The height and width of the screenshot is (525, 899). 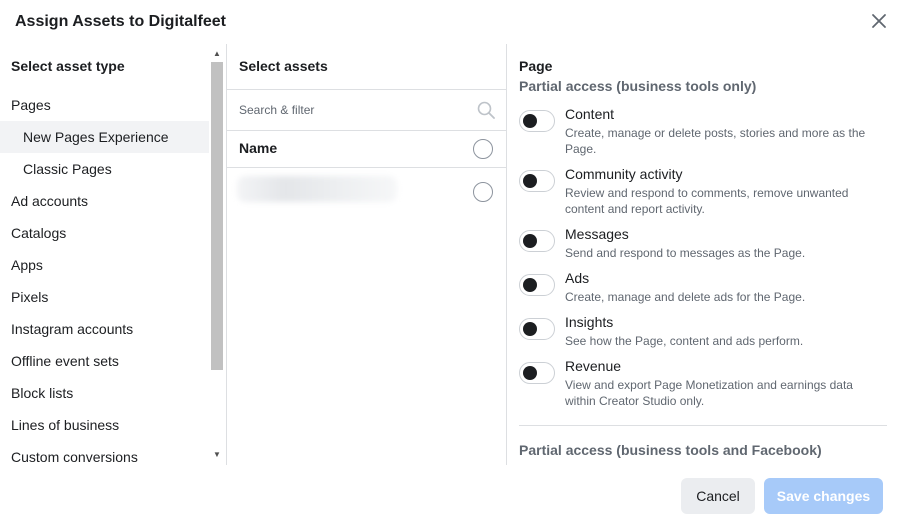 I want to click on asset-type-item: Lines of business, so click(x=104, y=425).